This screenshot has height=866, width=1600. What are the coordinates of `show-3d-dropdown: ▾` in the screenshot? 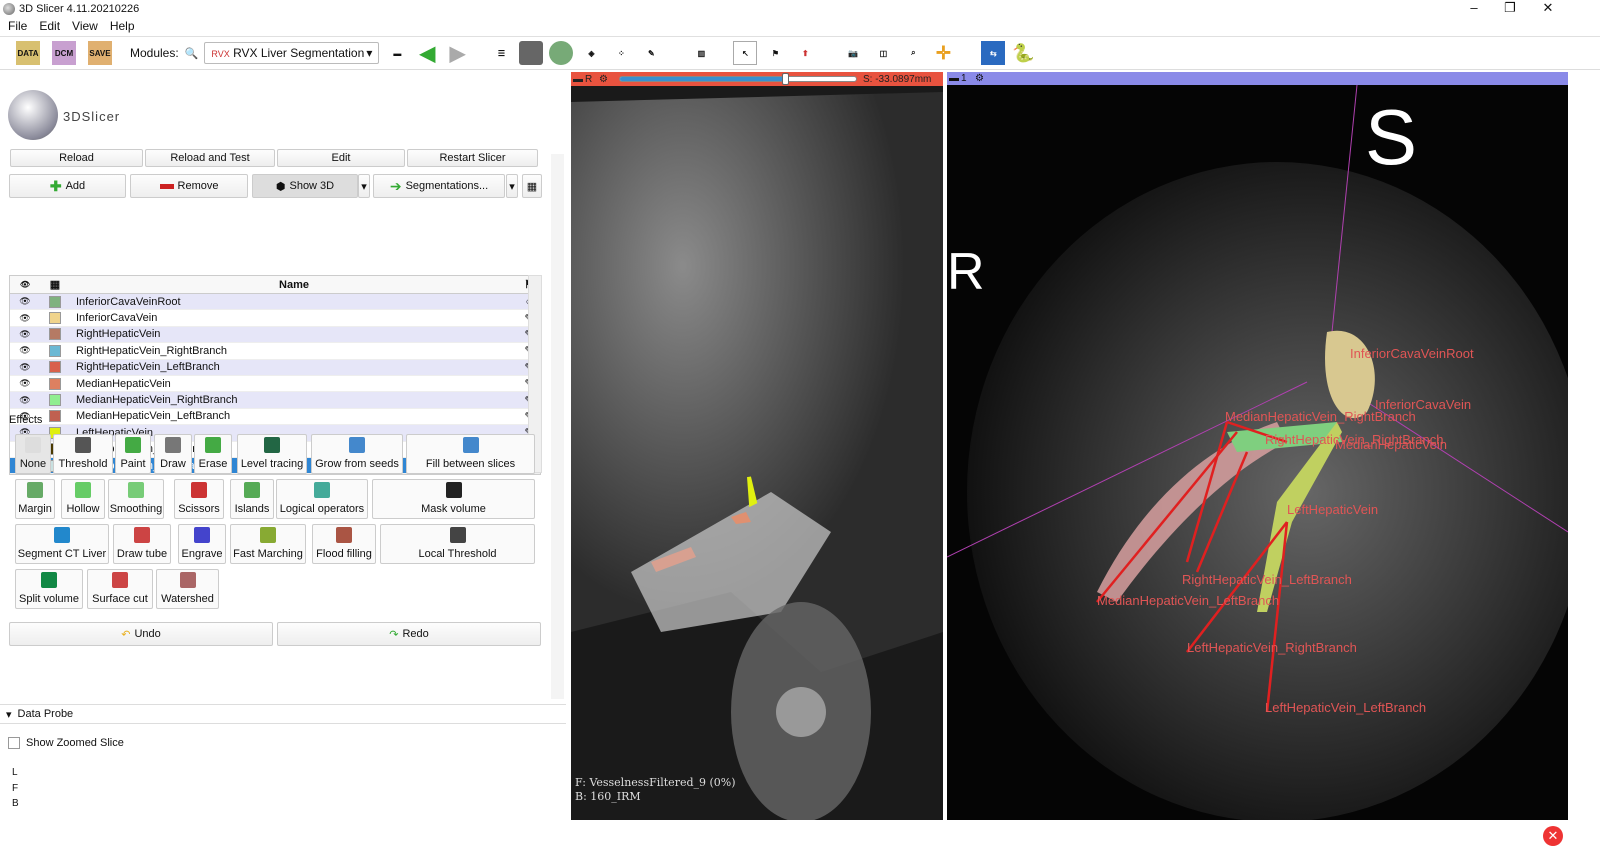 It's located at (364, 186).